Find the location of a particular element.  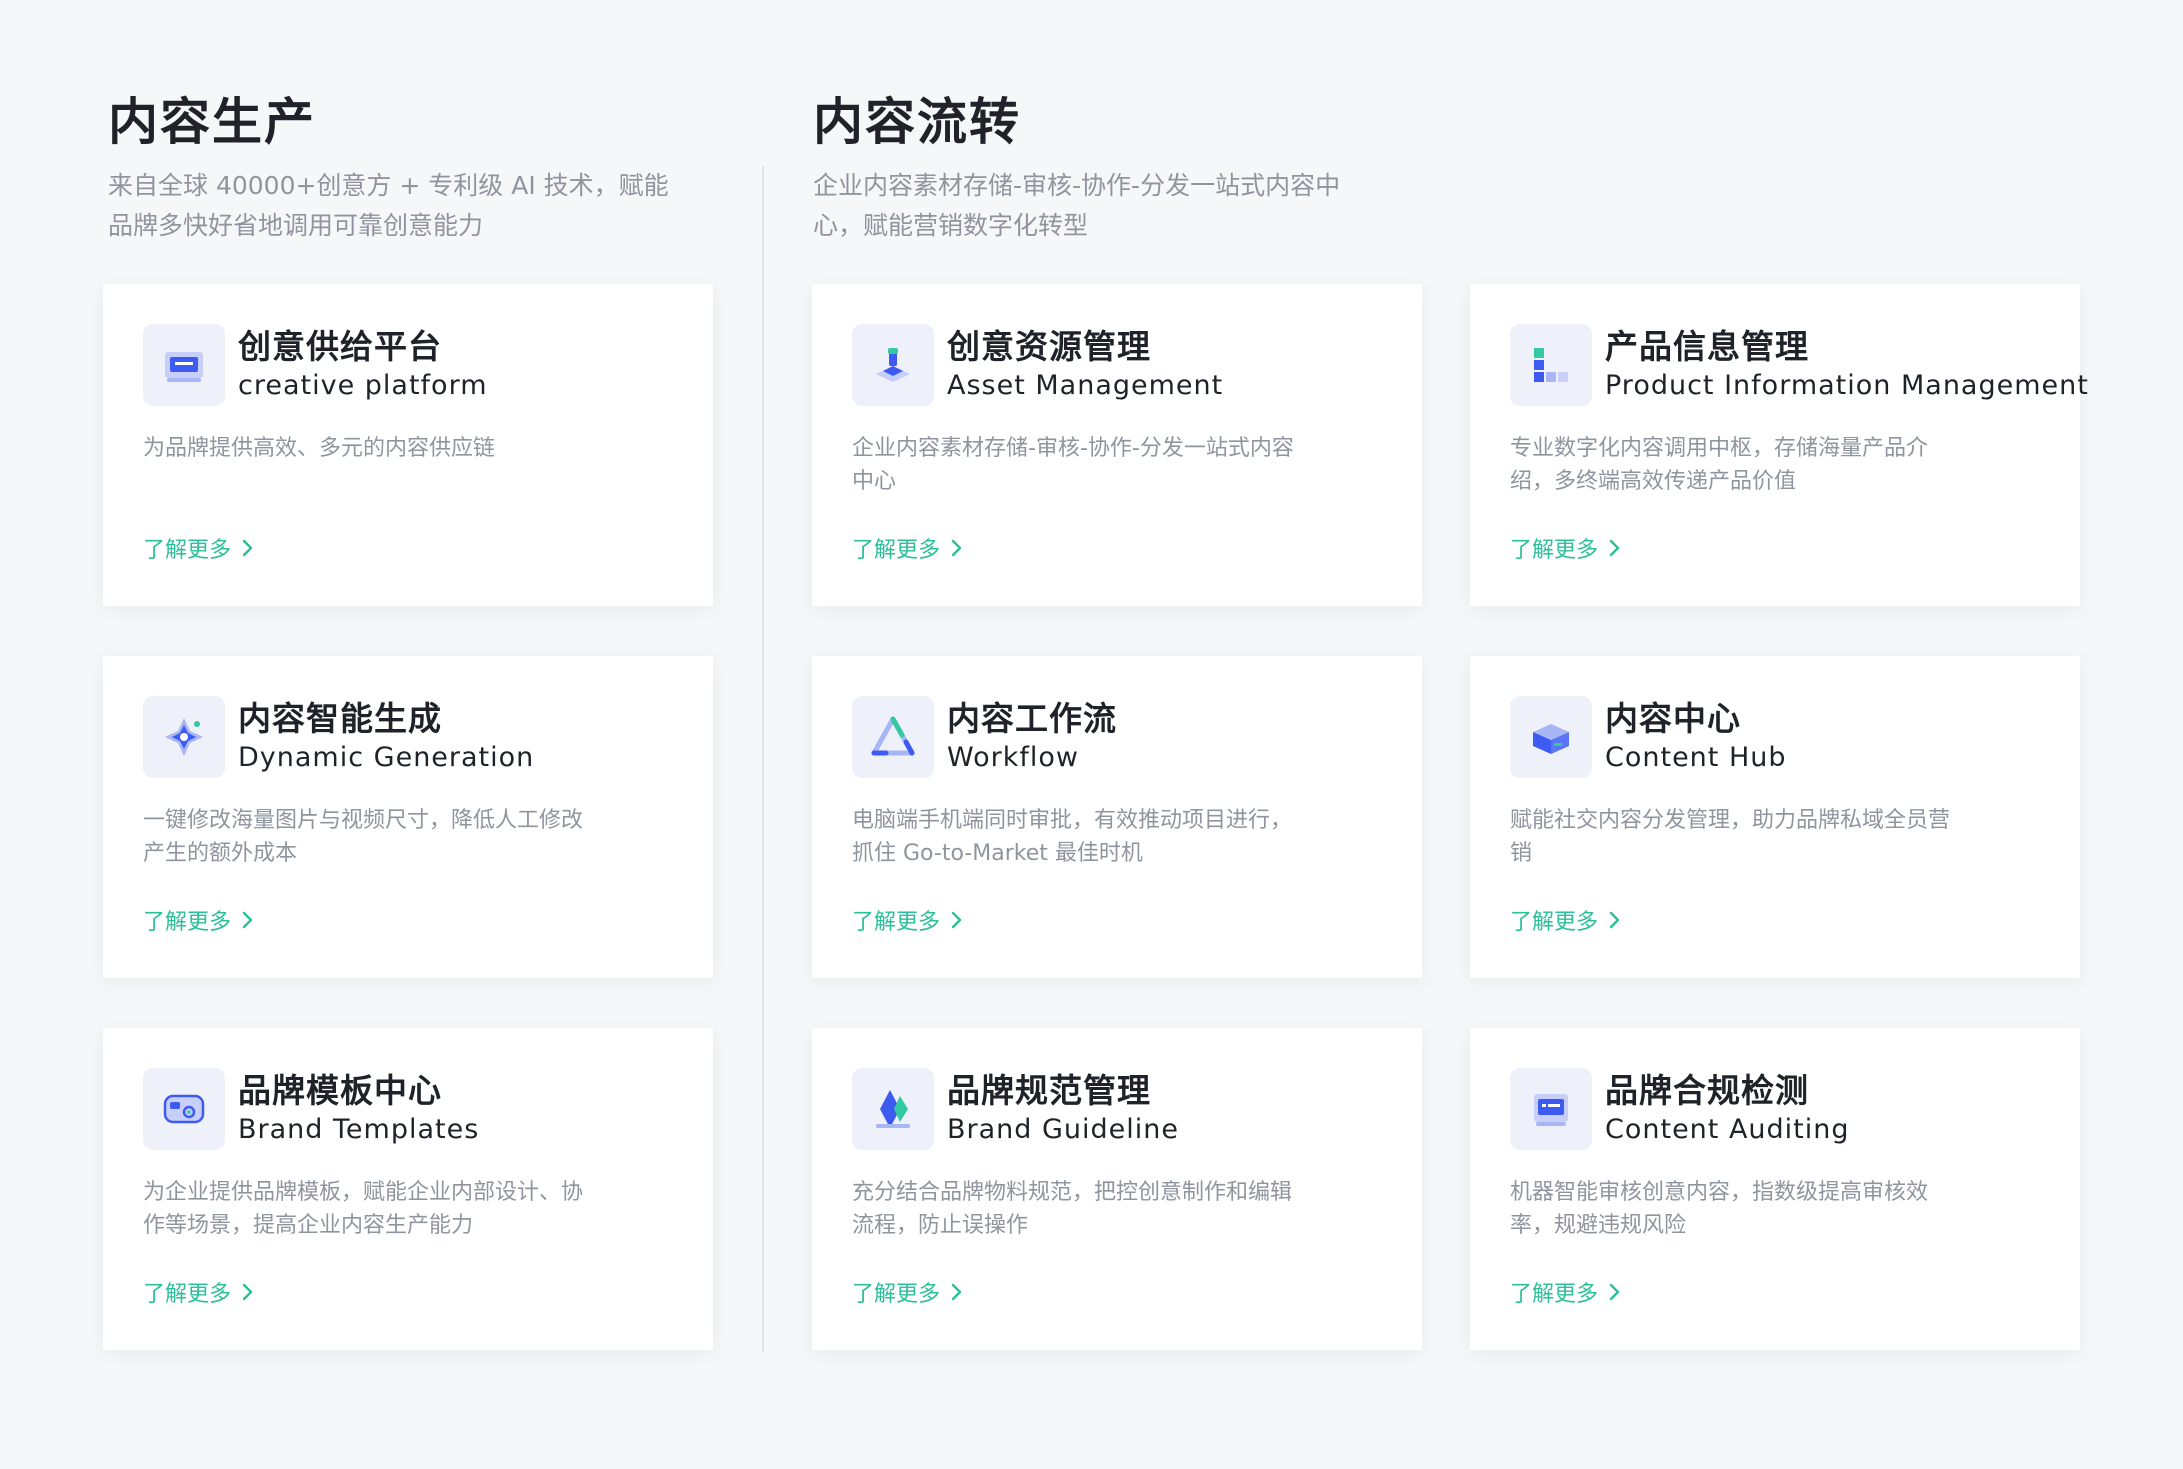

card-description: 企业内容素材存储-审核-协作-分发一站式内容 中心 is located at coordinates (1112, 465).